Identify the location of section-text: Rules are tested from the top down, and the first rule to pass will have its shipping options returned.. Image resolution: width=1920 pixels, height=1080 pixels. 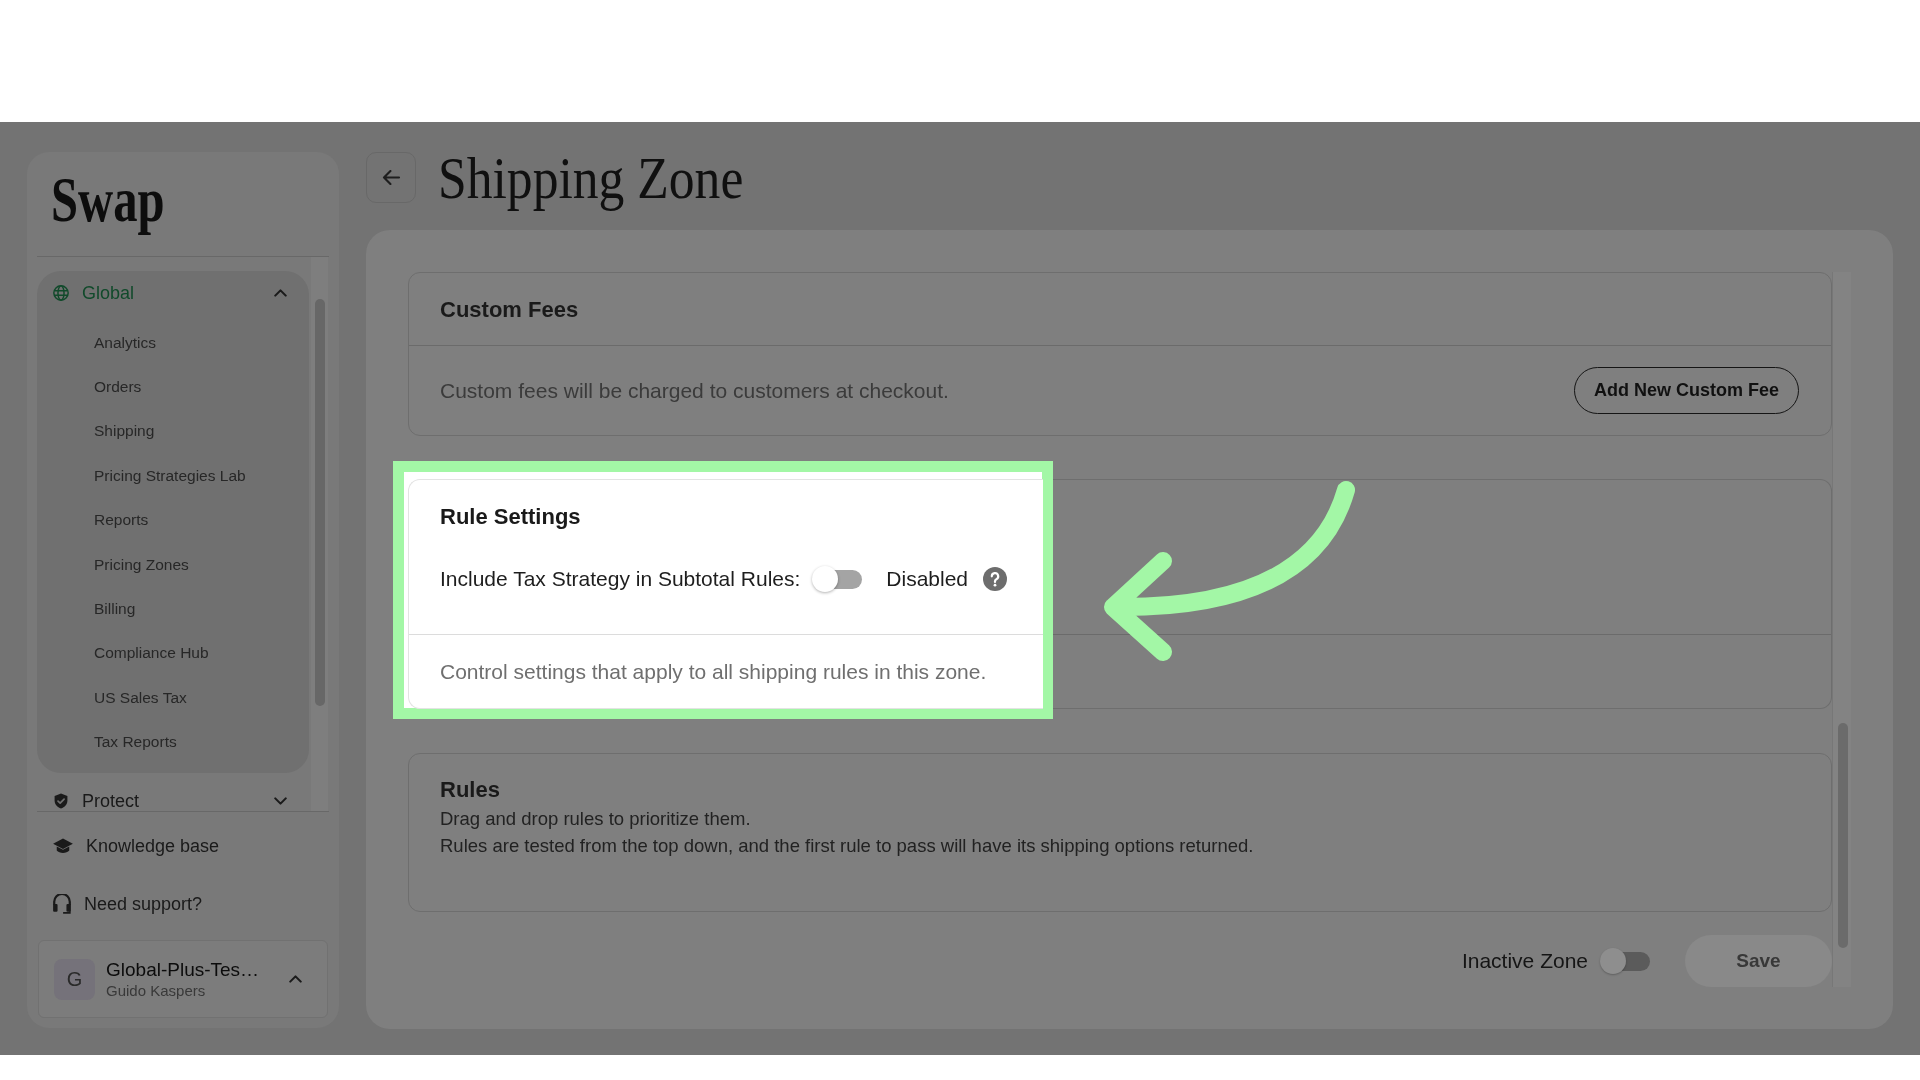
(847, 846).